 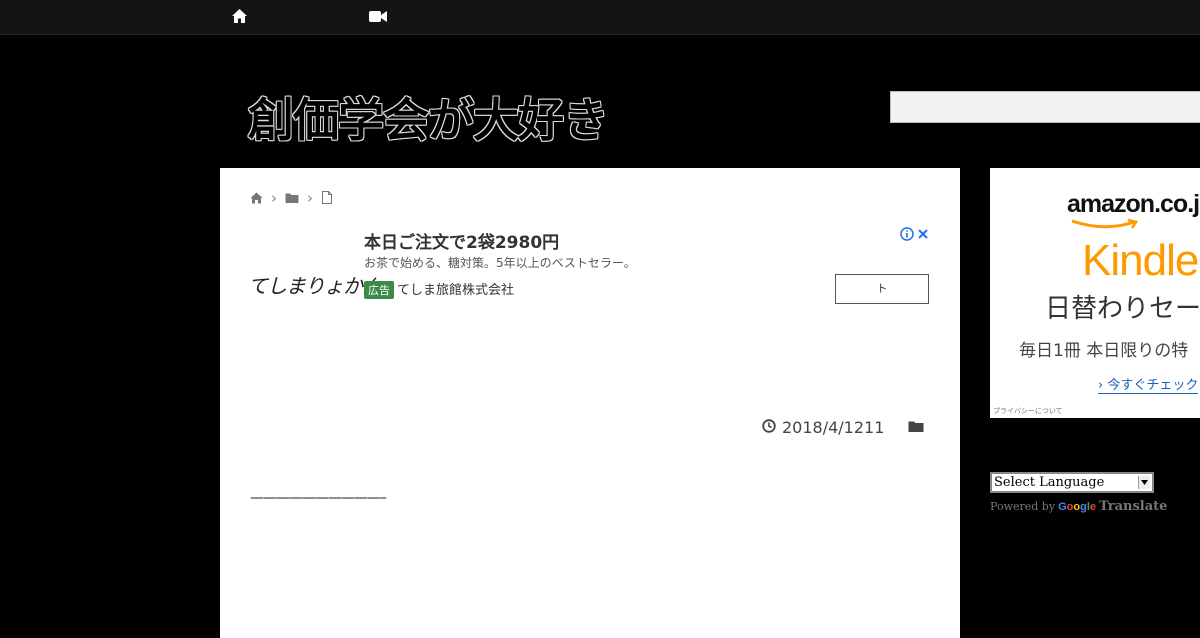 I want to click on kindle-logo: Kindle, so click(x=1140, y=261).